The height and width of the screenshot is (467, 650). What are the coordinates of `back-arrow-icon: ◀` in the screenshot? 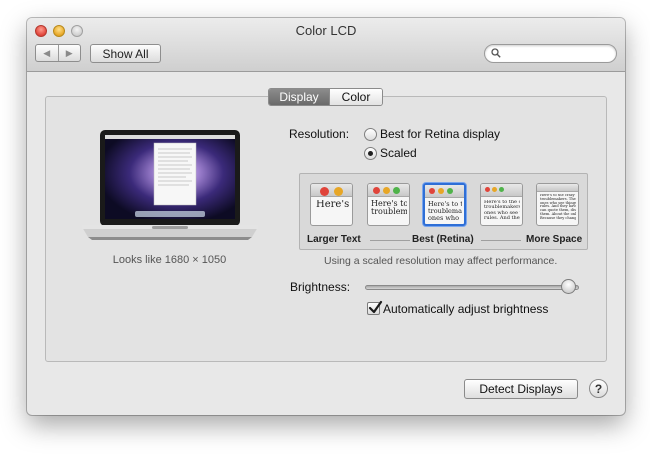 It's located at (47, 53).